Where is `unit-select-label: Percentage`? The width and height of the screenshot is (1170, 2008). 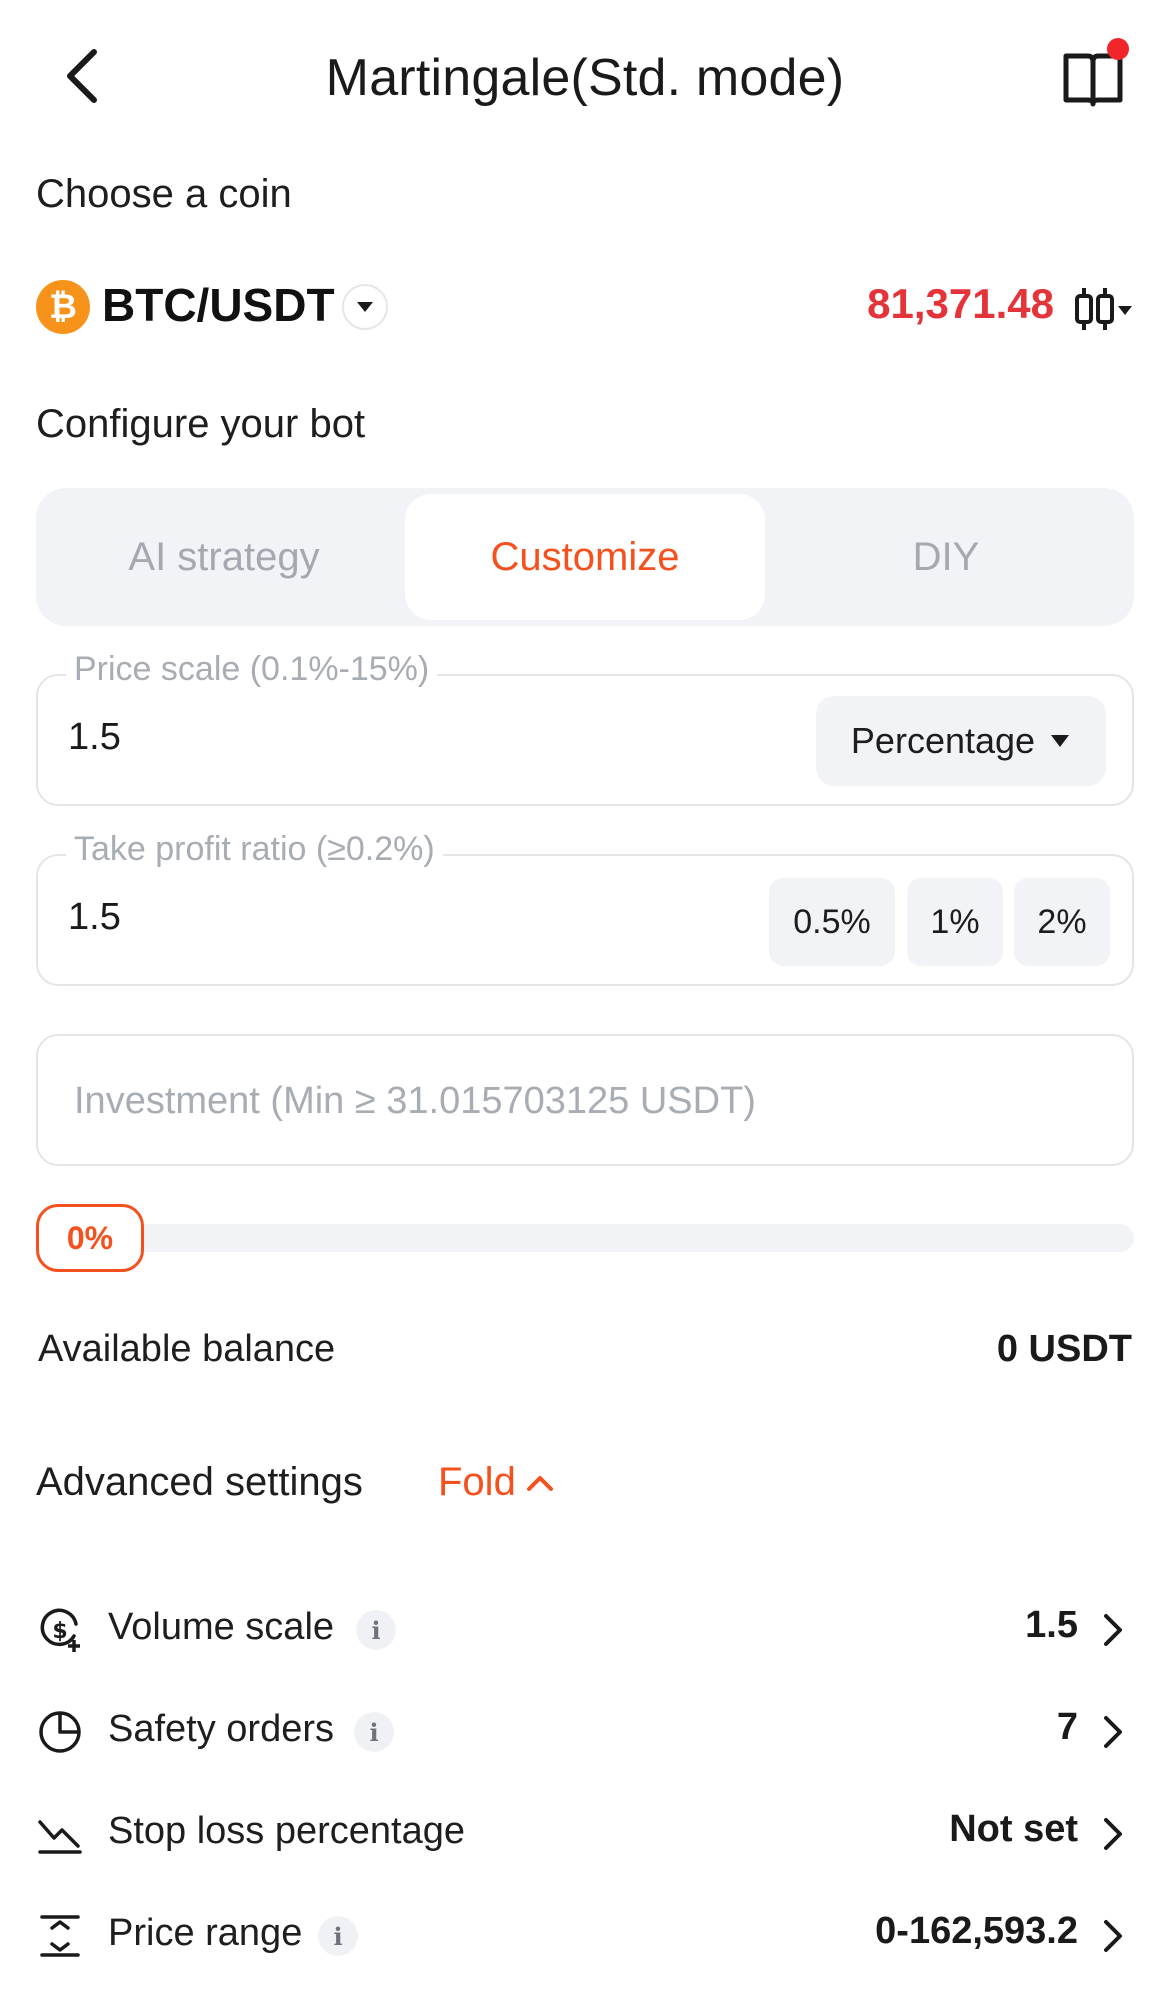
unit-select-label: Percentage is located at coordinates (943, 740).